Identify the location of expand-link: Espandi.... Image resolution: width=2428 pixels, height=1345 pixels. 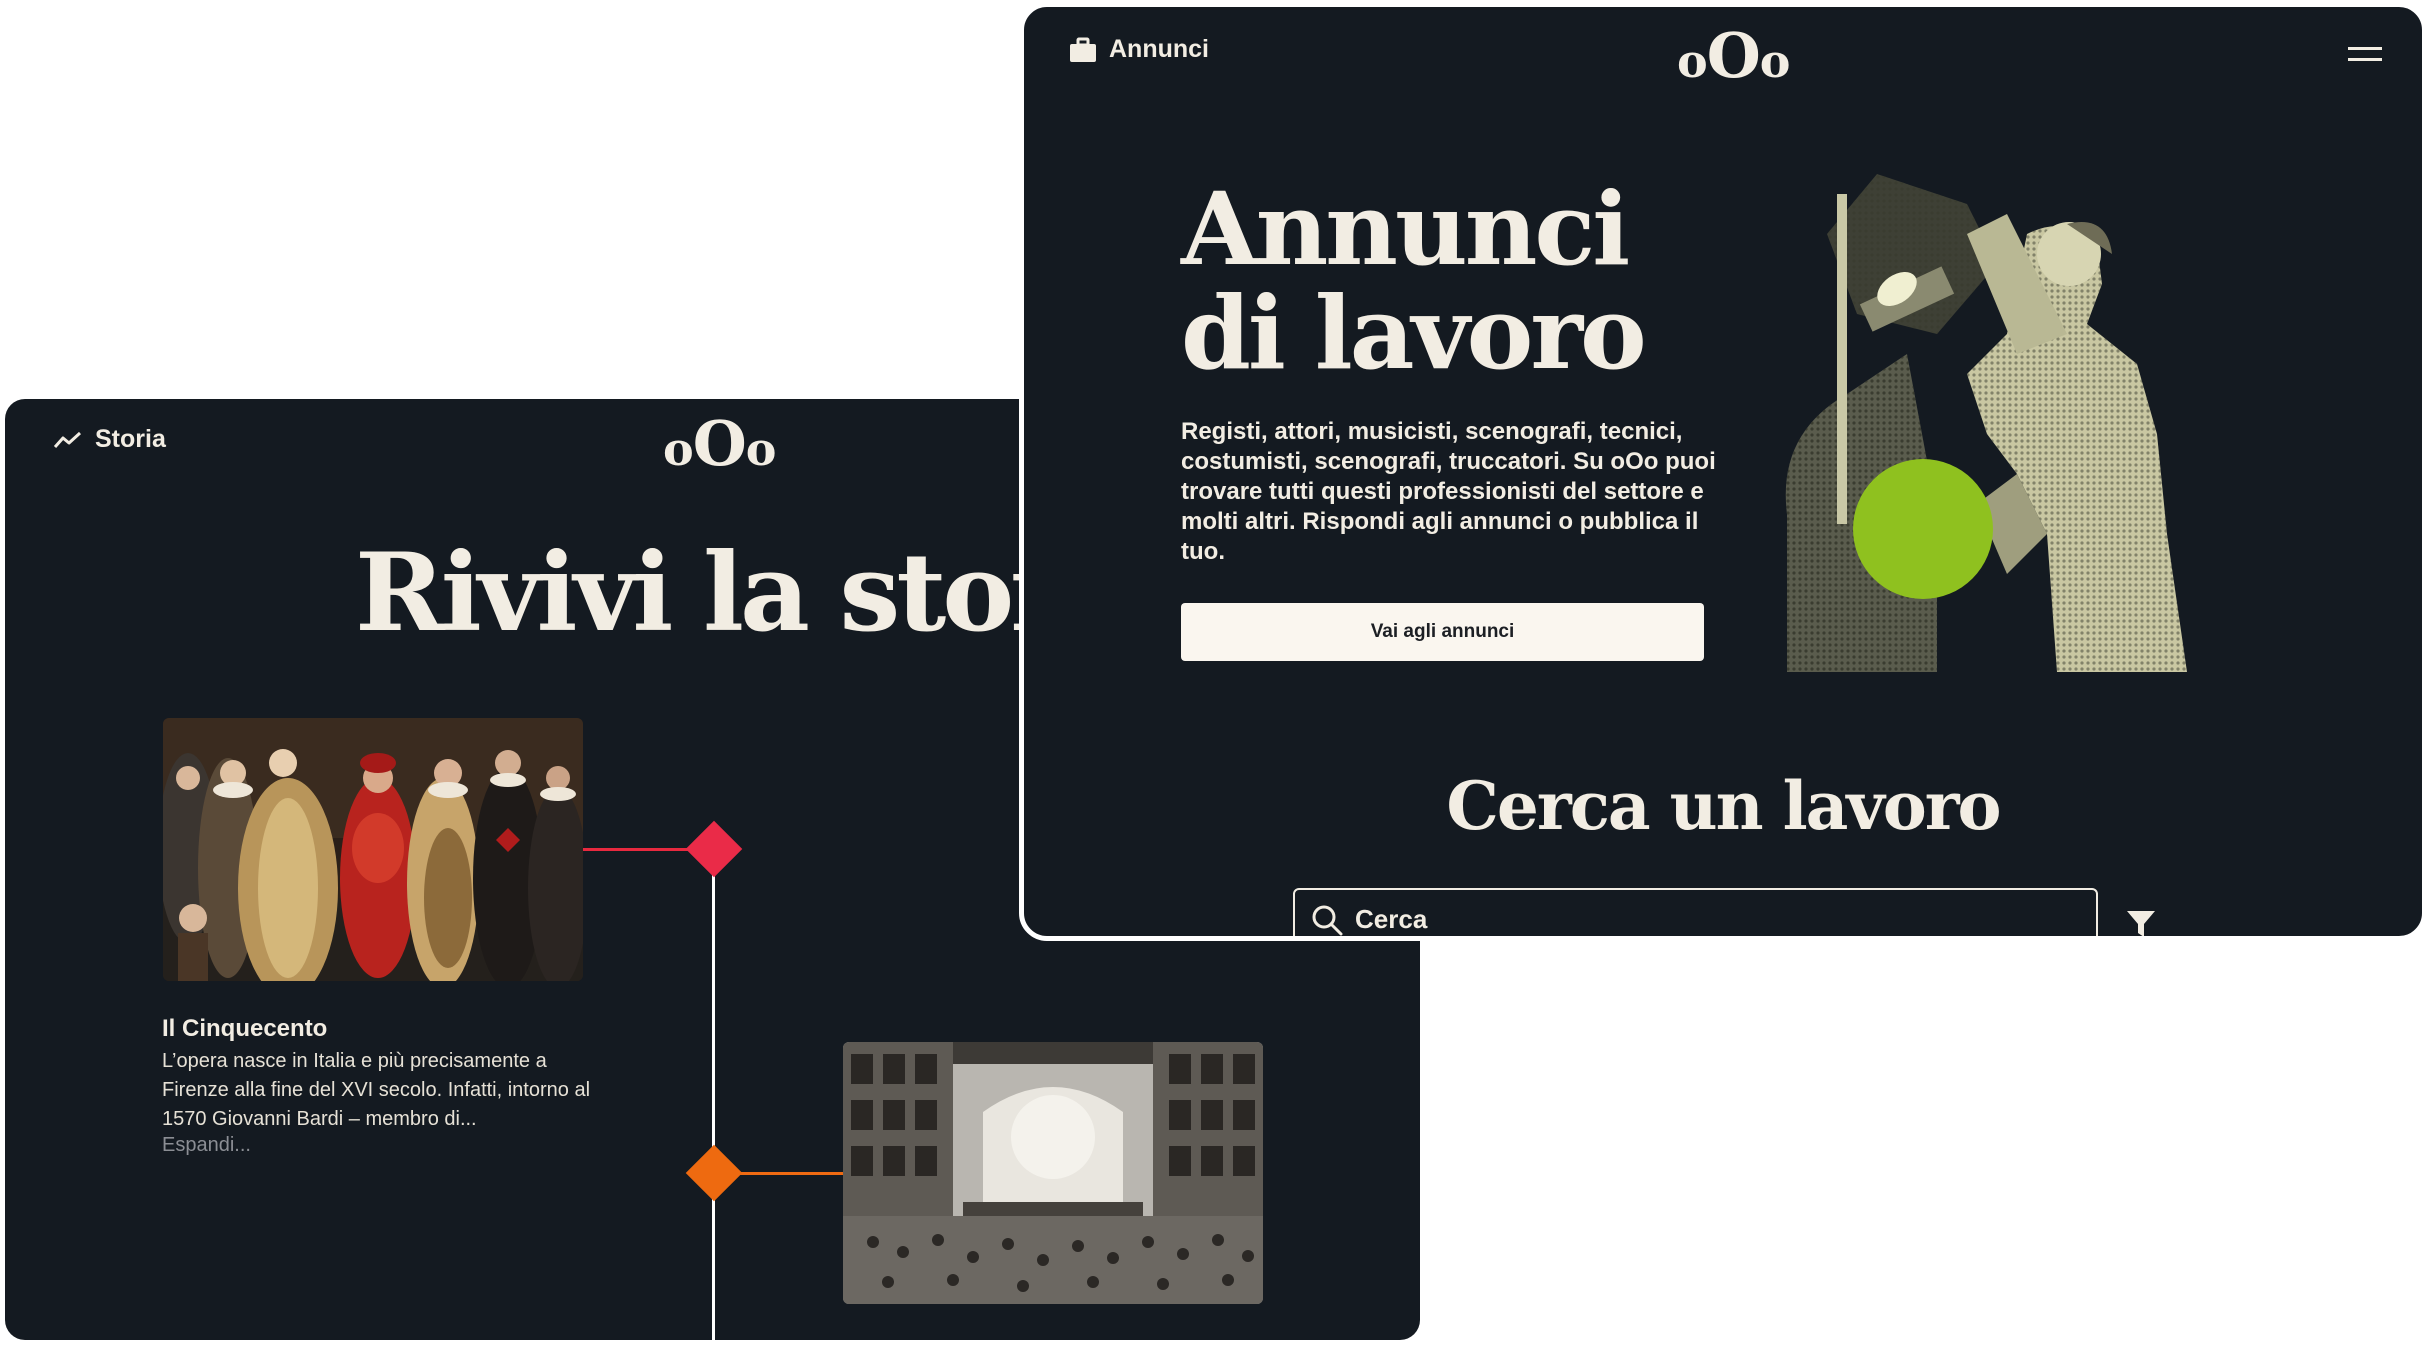
(206, 1145).